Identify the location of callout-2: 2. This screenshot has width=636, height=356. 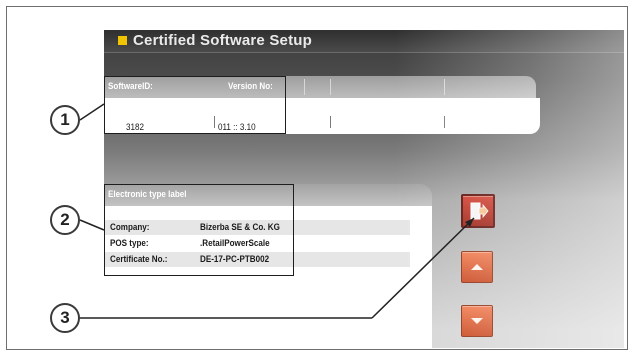
(65, 220).